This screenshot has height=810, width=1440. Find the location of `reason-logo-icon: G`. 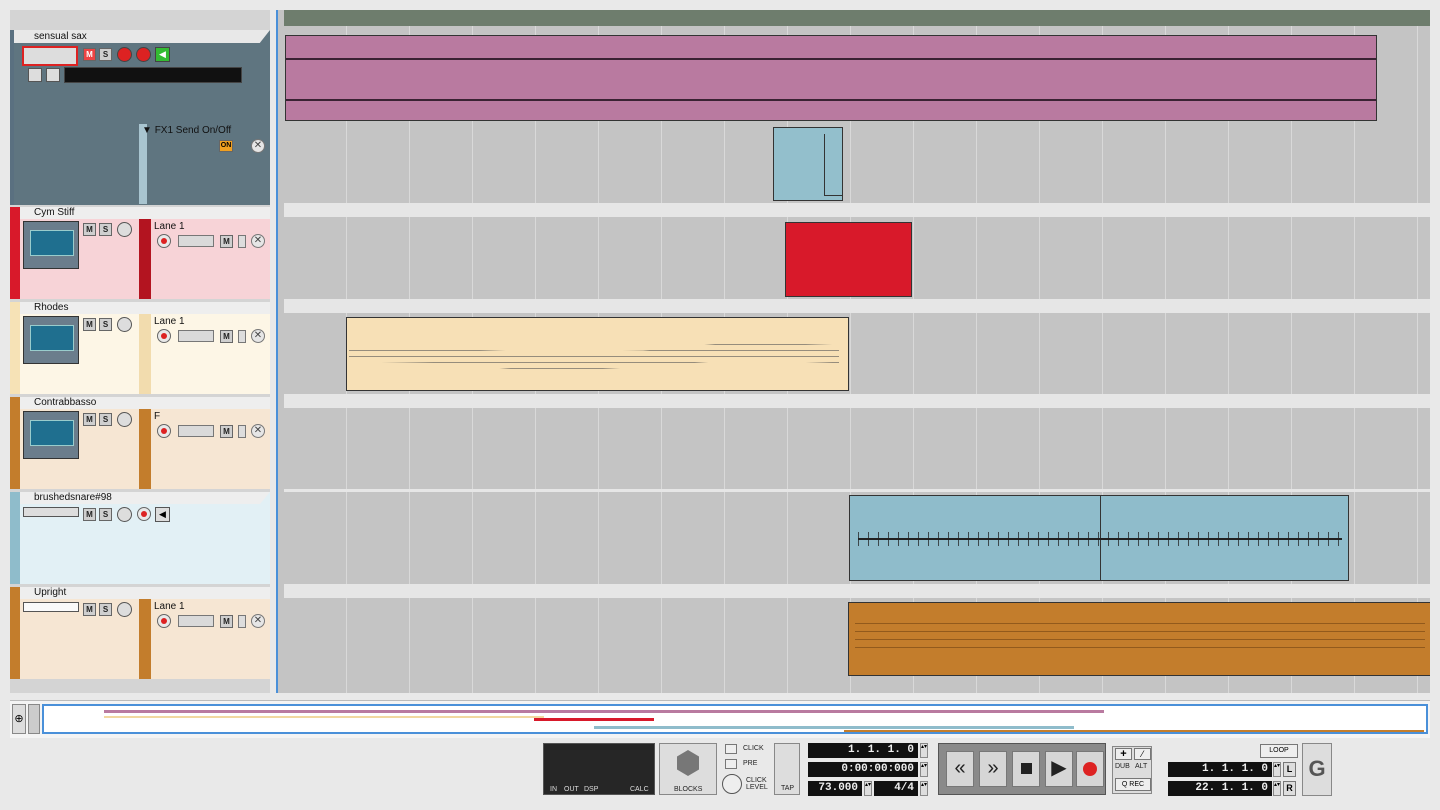

reason-logo-icon: G is located at coordinates (1317, 769).